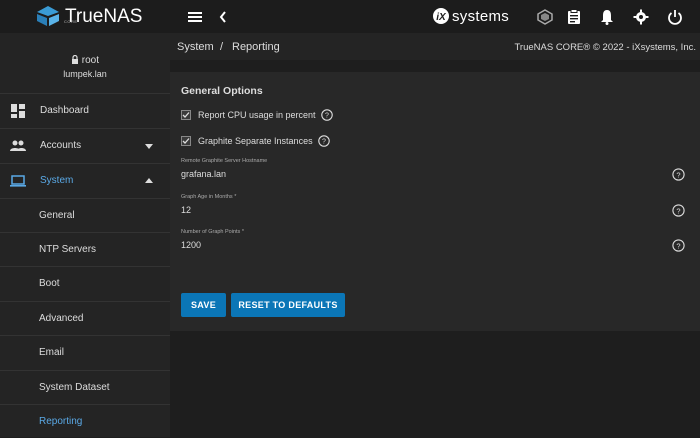 Image resolution: width=700 pixels, height=438 pixels. What do you see at coordinates (350, 16) in the screenshot?
I see `top-bar: TrueNAS CORE iX systems` at bounding box center [350, 16].